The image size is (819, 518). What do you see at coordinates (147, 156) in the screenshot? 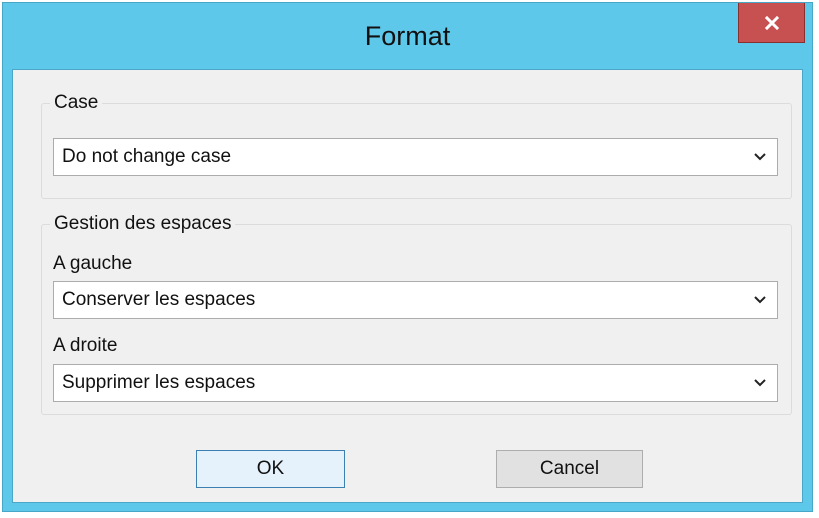
I see `case-select-value: Do not change case` at bounding box center [147, 156].